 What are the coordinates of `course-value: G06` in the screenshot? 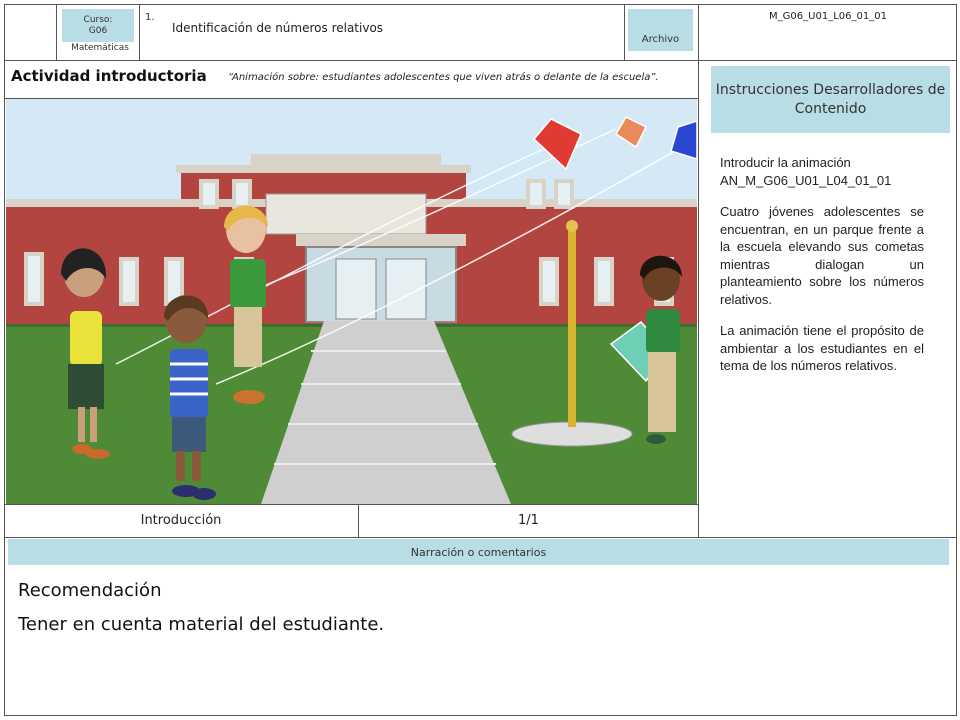 It's located at (98, 30).